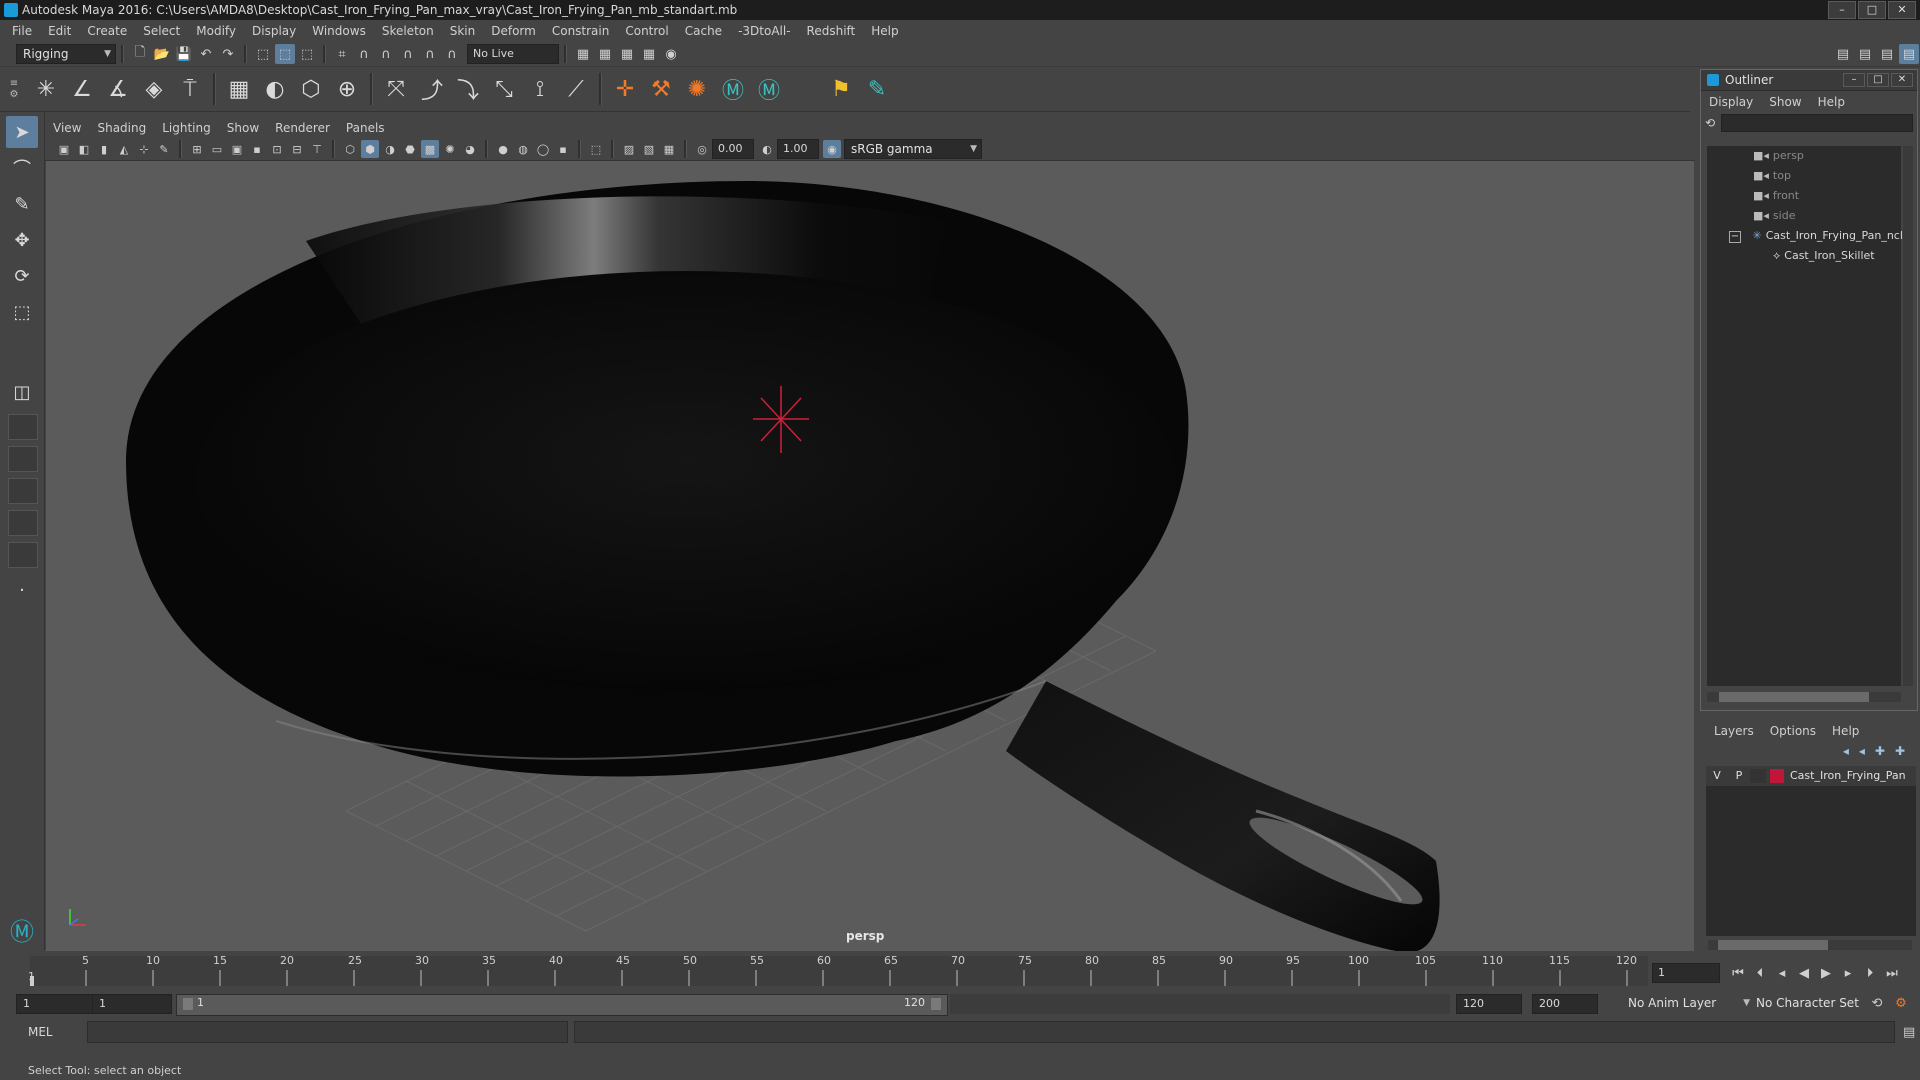 Image resolution: width=1920 pixels, height=1080 pixels. I want to click on new-layer-selected-icon: ✚, so click(1900, 751).